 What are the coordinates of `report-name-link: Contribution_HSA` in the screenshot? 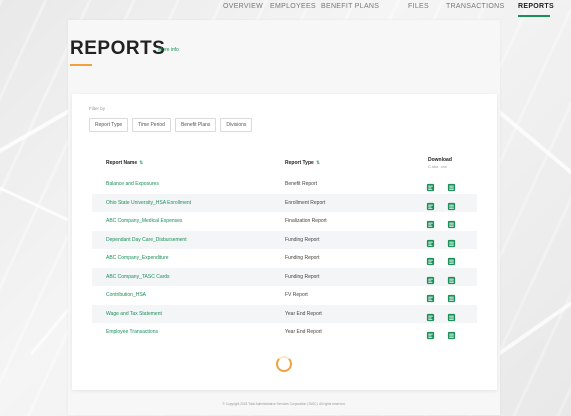 It's located at (126, 295).